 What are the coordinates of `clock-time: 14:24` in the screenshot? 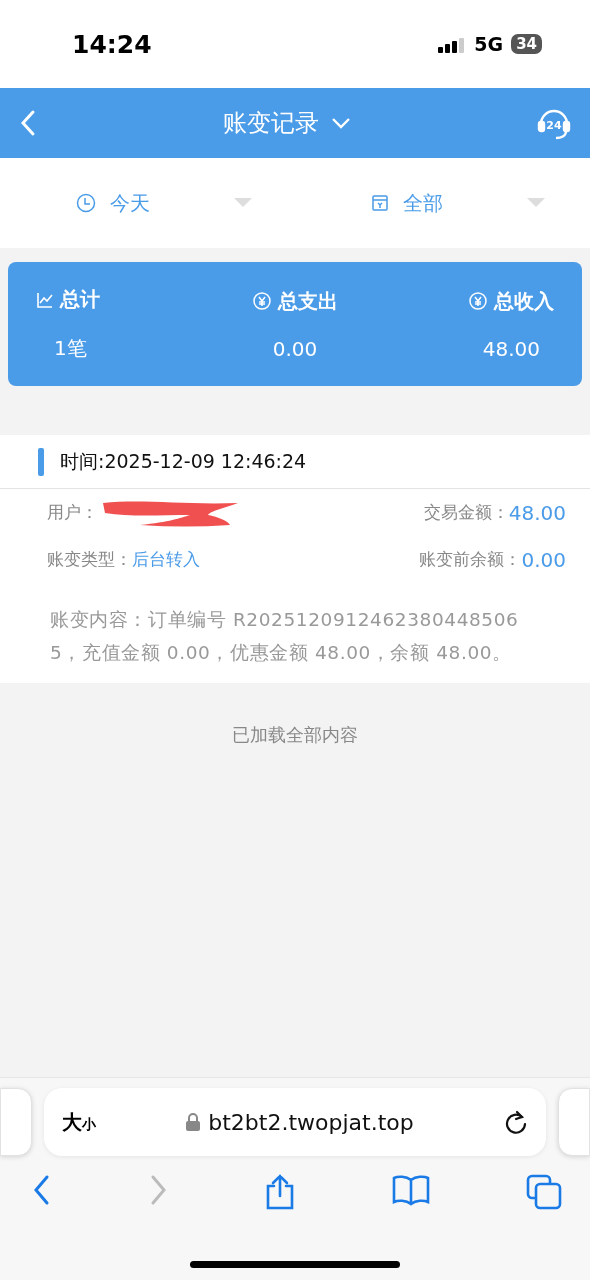 It's located at (112, 44).